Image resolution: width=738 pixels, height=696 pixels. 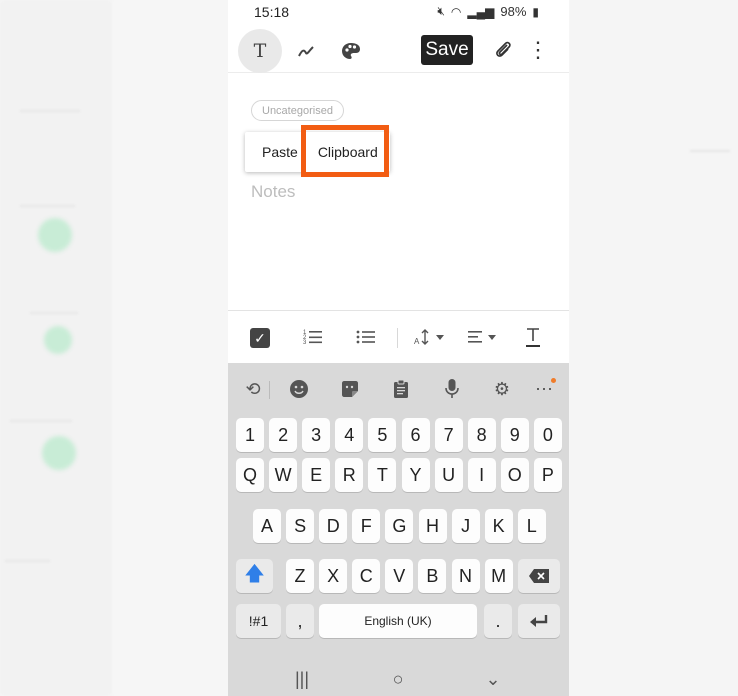 What do you see at coordinates (481, 11) in the screenshot?
I see `signal-icon: ▂▄▆` at bounding box center [481, 11].